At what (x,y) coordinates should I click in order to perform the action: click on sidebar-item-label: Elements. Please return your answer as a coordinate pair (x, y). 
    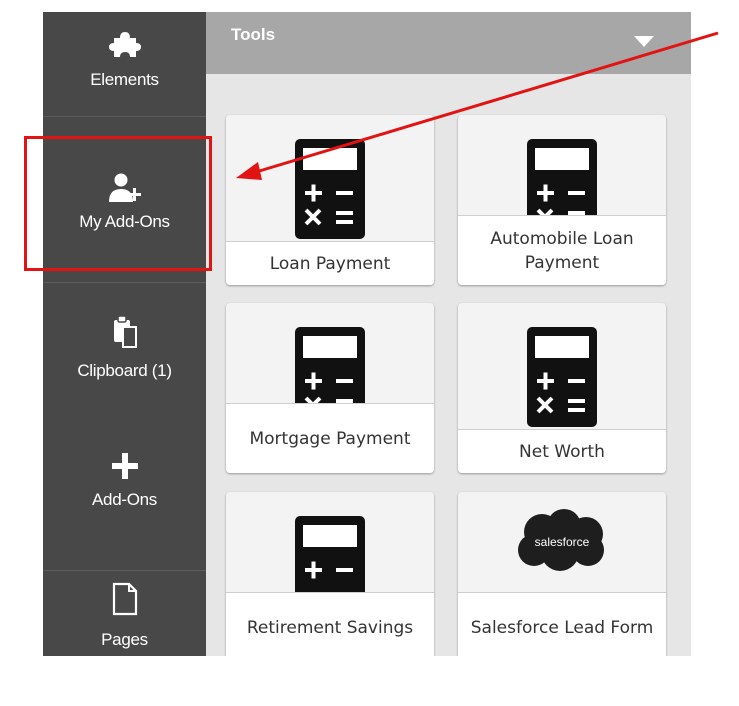
    Looking at the image, I should click on (124, 79).